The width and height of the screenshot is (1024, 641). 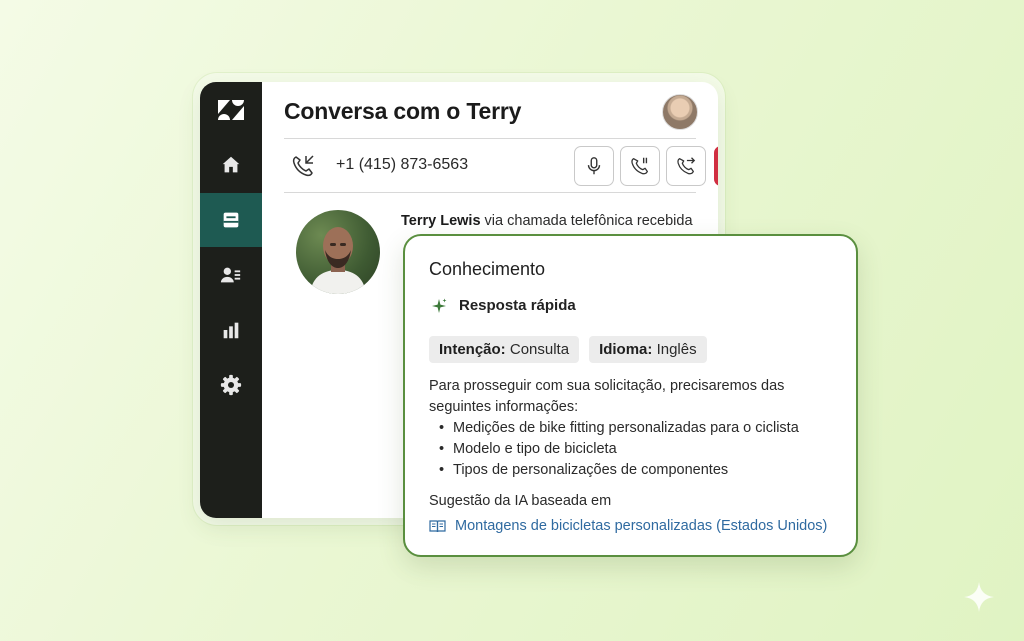 I want to click on ai-suggestion-label: Sugestão da IA baseada em, so click(x=520, y=501).